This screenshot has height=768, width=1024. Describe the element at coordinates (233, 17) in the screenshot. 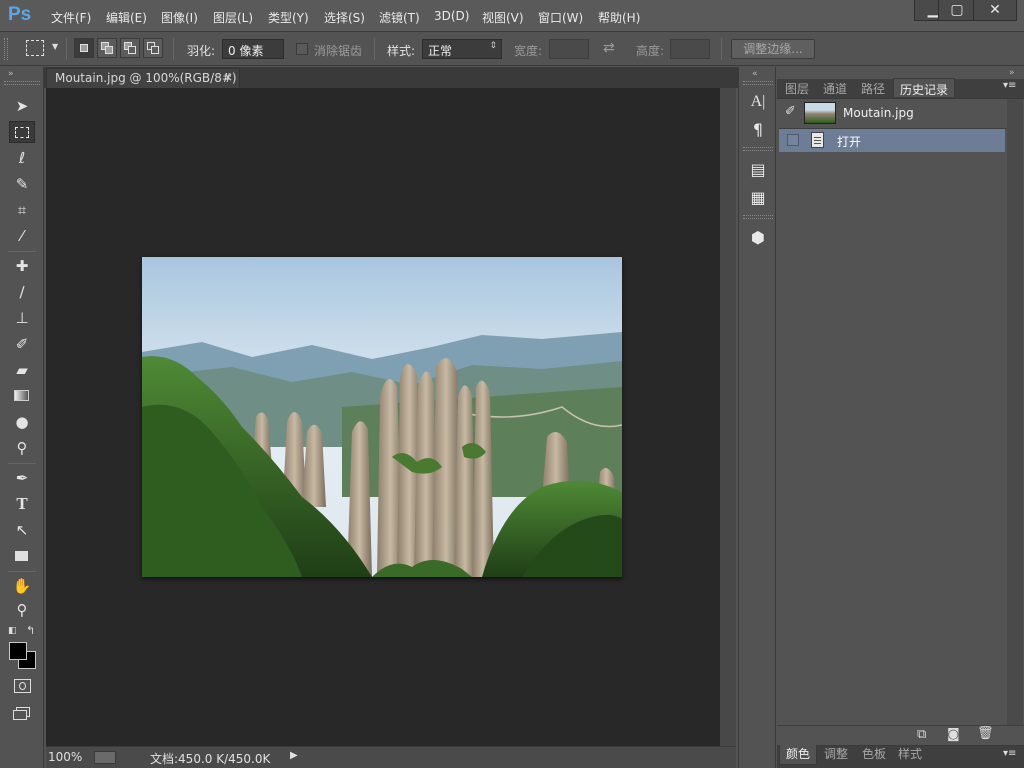

I see `menu-layer: 图层(L)` at that location.